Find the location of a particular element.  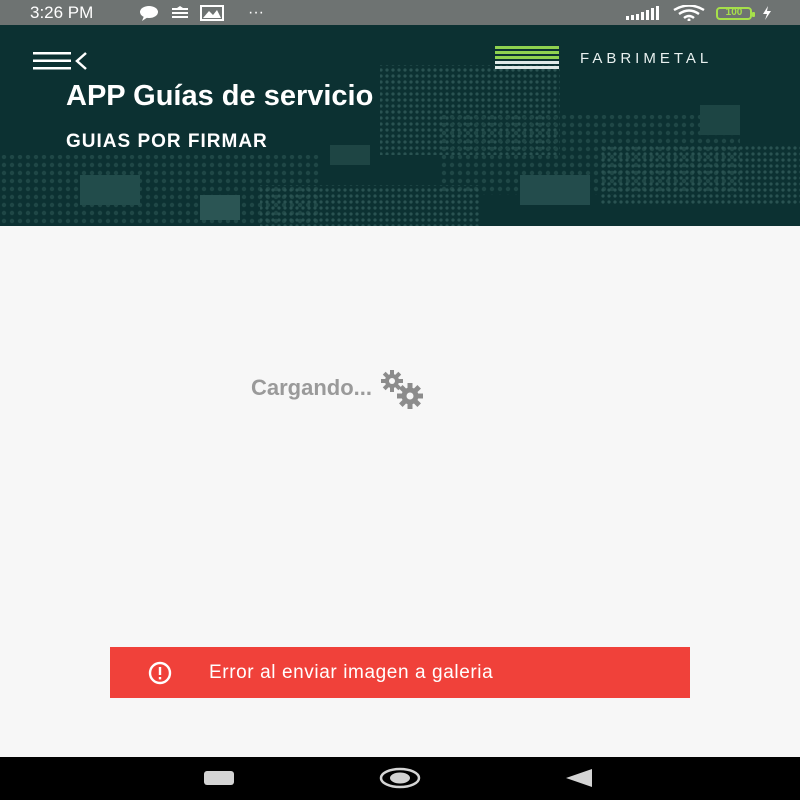

brand-logo: FABRIMETAL is located at coordinates (645, 59).